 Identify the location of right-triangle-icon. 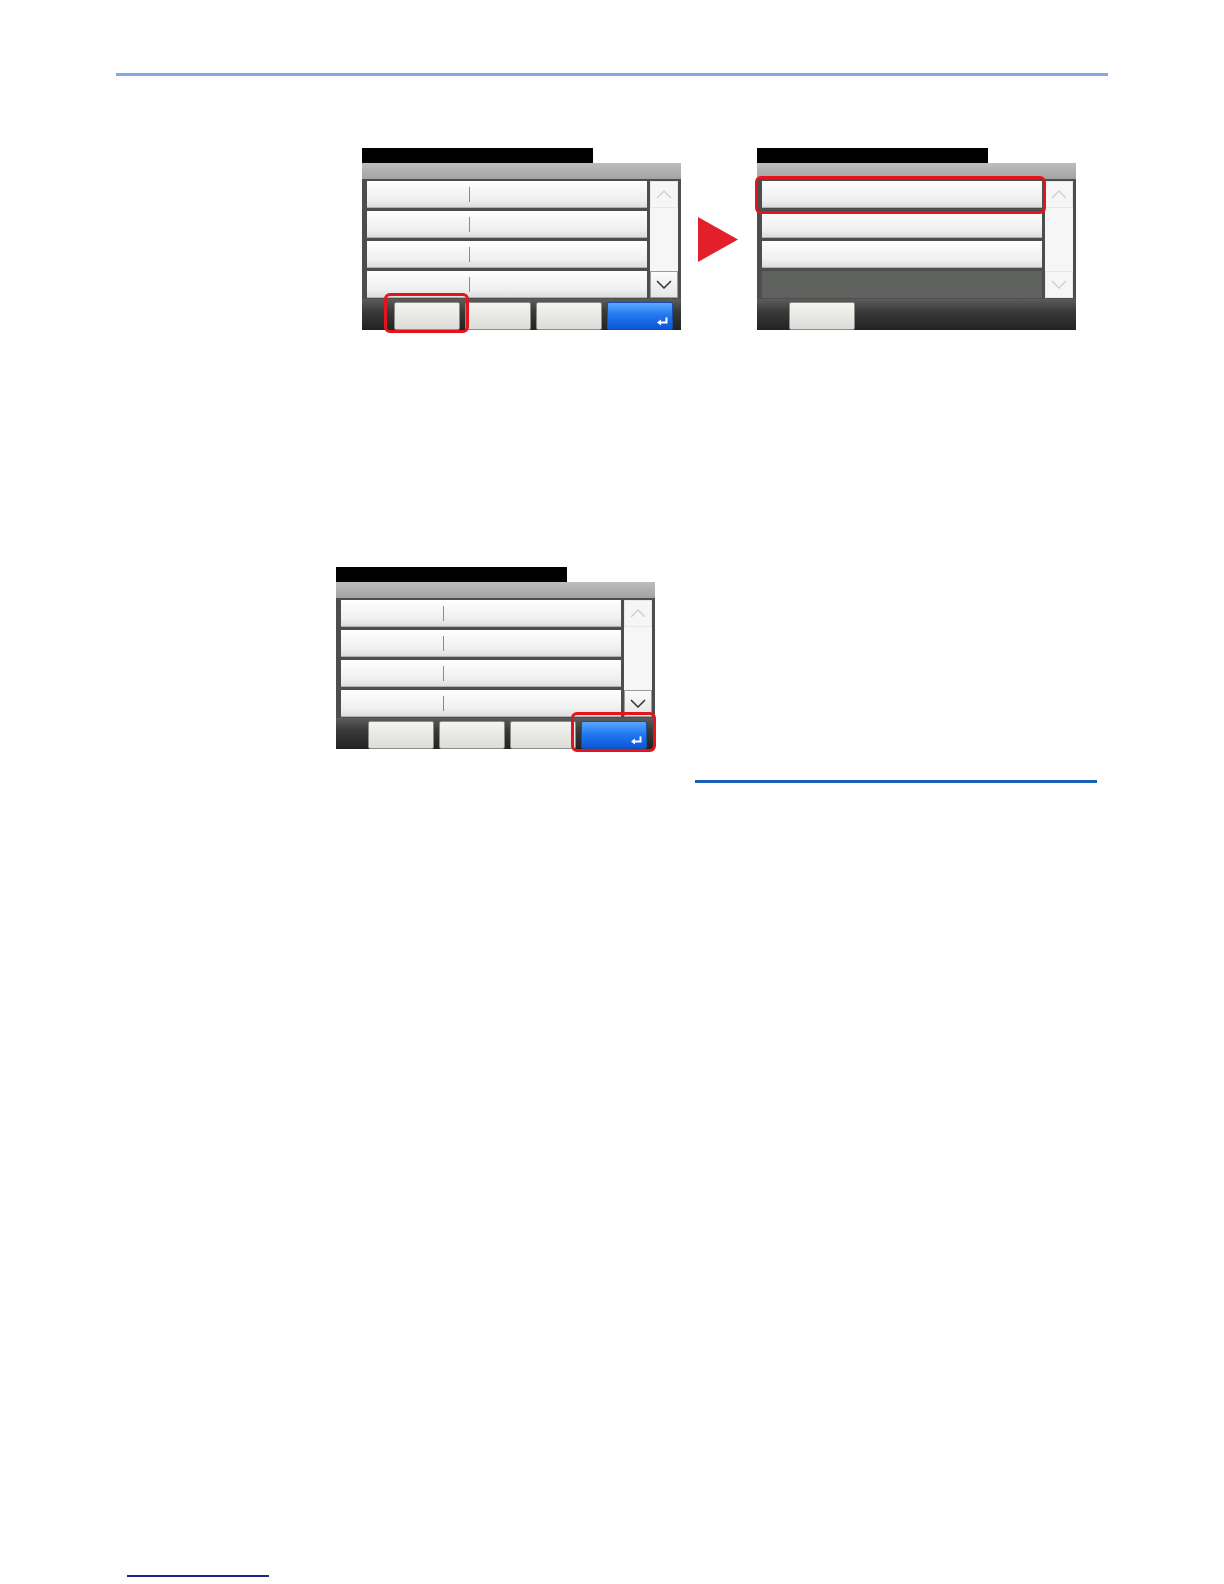
(718, 239).